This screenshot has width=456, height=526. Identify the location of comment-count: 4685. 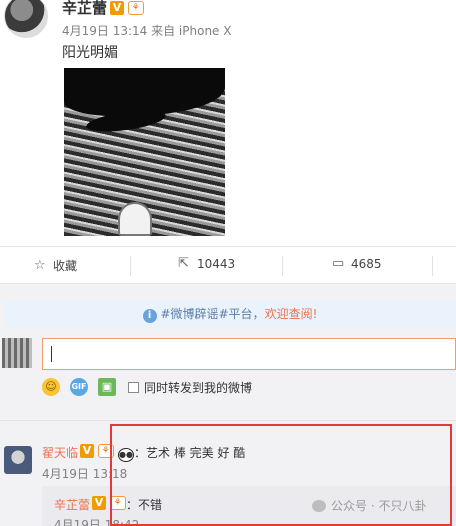
(366, 264).